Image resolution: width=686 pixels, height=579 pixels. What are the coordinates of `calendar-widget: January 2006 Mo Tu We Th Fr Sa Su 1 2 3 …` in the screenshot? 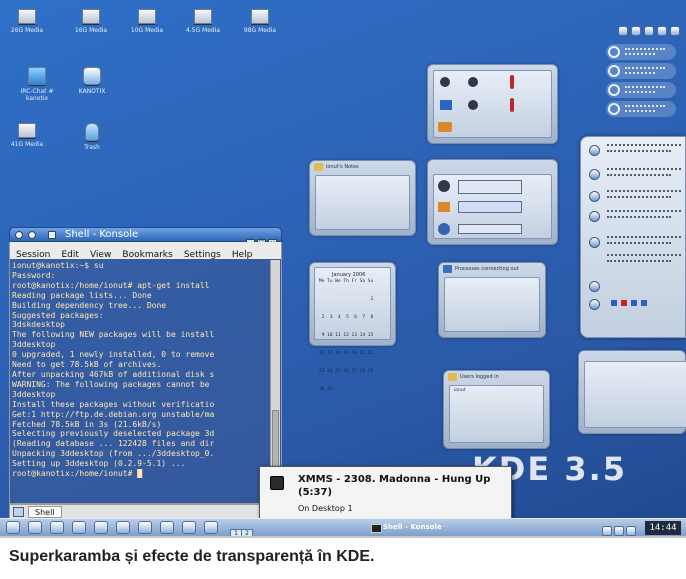 It's located at (352, 327).